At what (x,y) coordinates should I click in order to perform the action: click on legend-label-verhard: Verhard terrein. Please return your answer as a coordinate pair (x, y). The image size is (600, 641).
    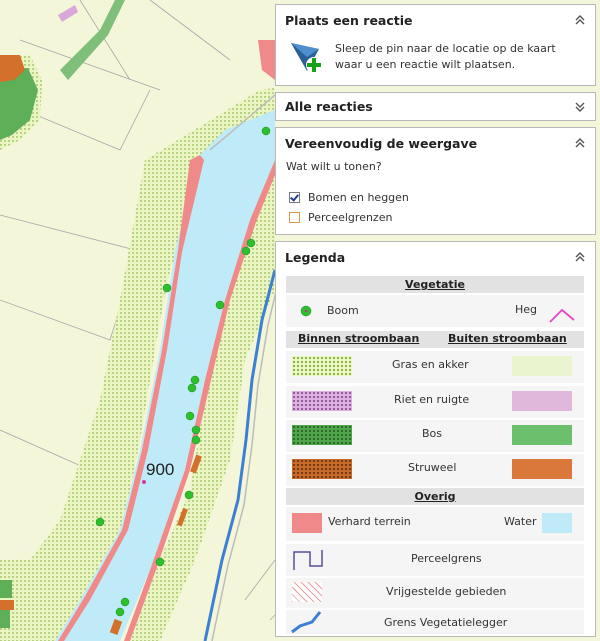
    Looking at the image, I should click on (369, 521).